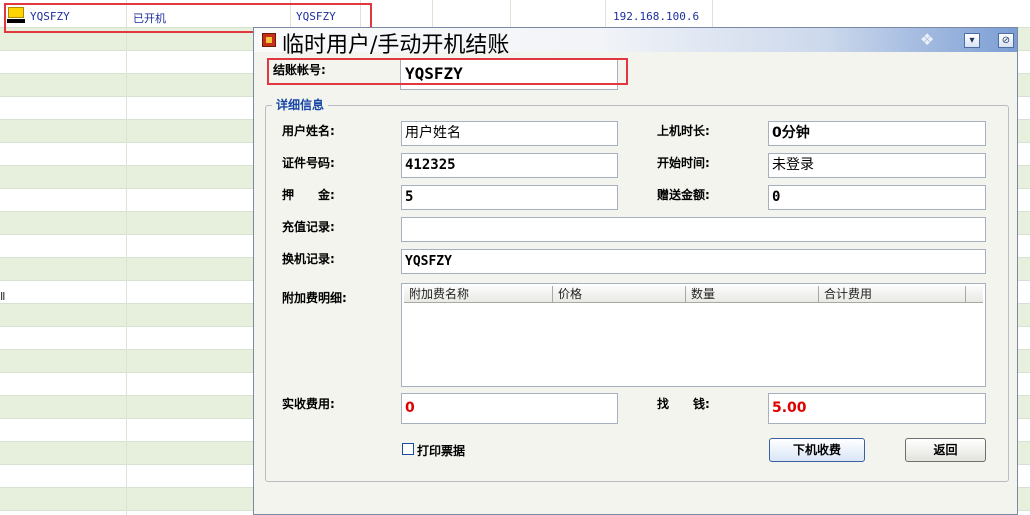  What do you see at coordinates (308, 404) in the screenshot?
I see `received-fee-label: 实收费用:` at bounding box center [308, 404].